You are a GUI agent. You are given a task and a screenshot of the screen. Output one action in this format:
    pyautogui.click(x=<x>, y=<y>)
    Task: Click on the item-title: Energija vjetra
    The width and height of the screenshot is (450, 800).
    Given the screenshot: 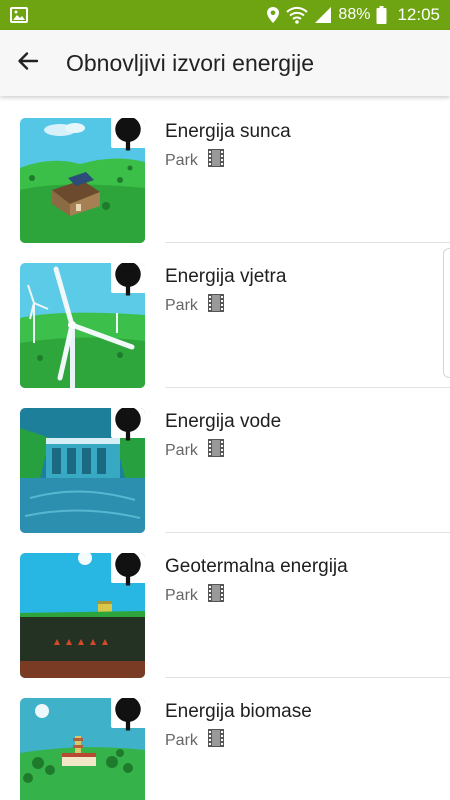 What is the action you would take?
    pyautogui.click(x=226, y=276)
    